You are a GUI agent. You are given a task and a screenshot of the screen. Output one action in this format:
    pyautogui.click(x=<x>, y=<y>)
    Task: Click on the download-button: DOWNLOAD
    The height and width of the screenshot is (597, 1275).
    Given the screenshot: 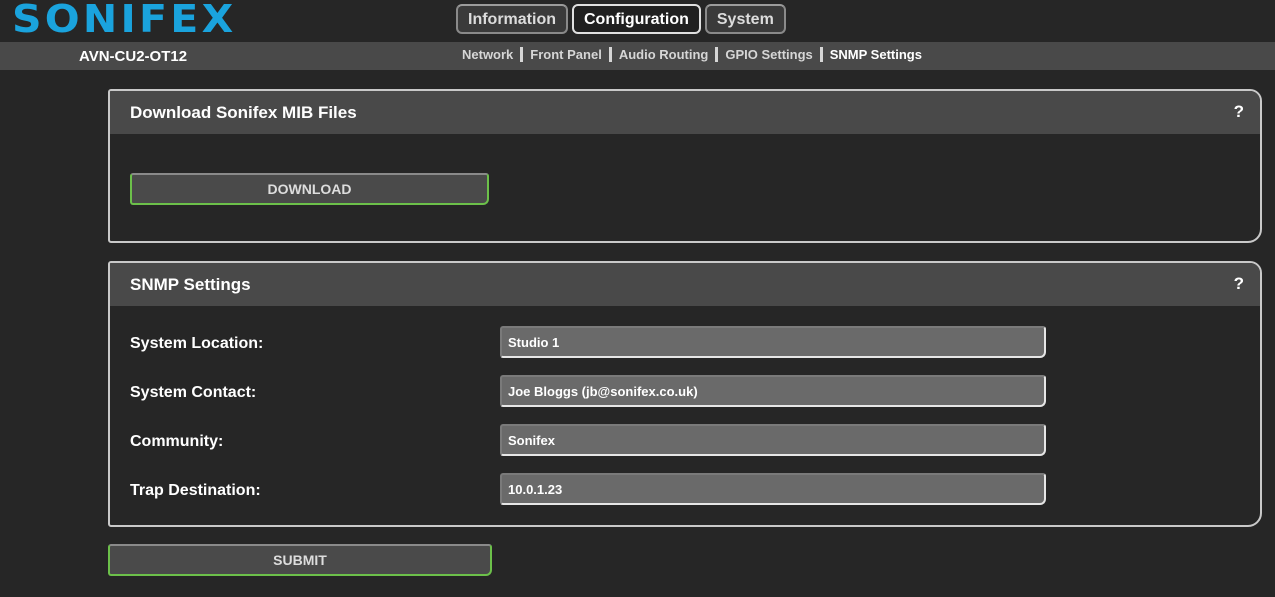 What is the action you would take?
    pyautogui.click(x=309, y=189)
    